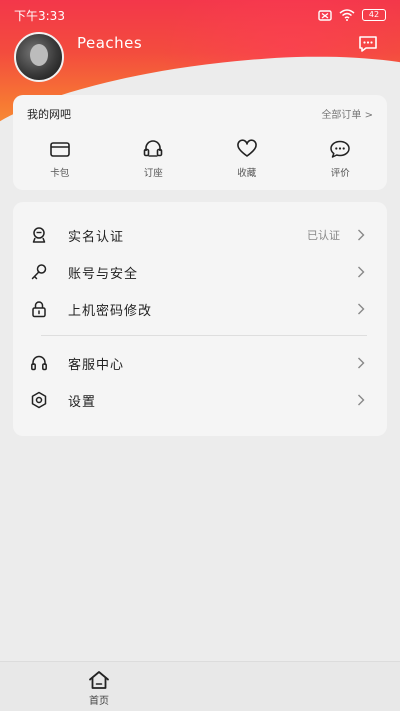 The height and width of the screenshot is (711, 400). Describe the element at coordinates (200, 235) in the screenshot. I see `menu-item-real-name: 实名认证 已认证` at that location.